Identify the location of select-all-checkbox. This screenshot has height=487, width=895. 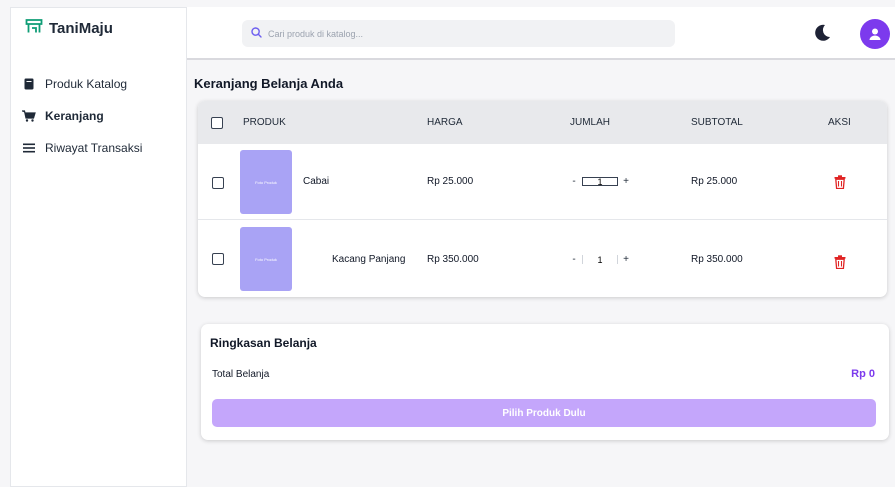
(217, 123).